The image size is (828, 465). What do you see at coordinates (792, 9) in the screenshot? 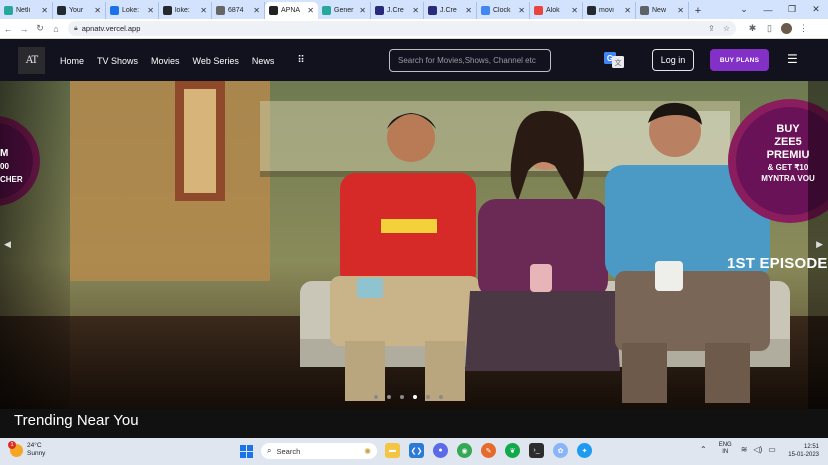
I see `maximize-button: ❐` at bounding box center [792, 9].